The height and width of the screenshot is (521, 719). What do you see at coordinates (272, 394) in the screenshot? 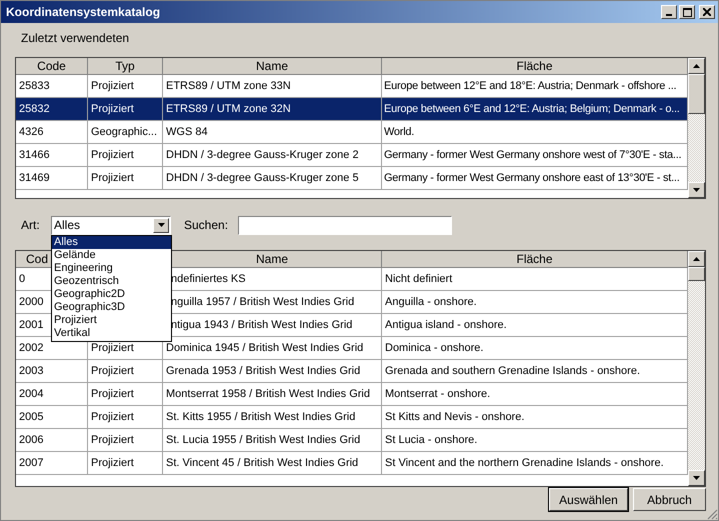
I see `table-cell: Montserrat 1958 / British West Indies Grid` at bounding box center [272, 394].